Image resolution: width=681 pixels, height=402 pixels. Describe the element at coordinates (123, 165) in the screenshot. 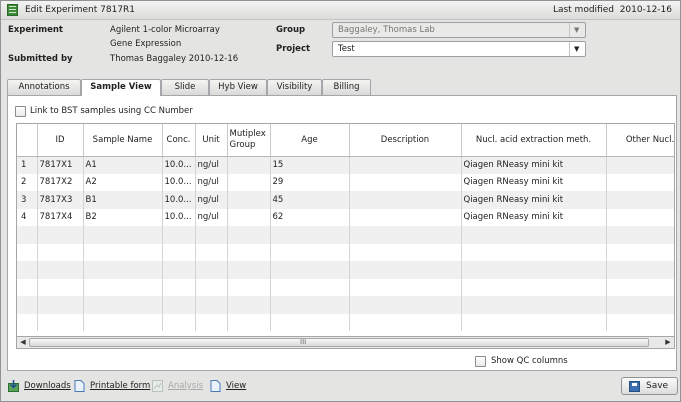

I see `cell-sample-name: A1` at that location.